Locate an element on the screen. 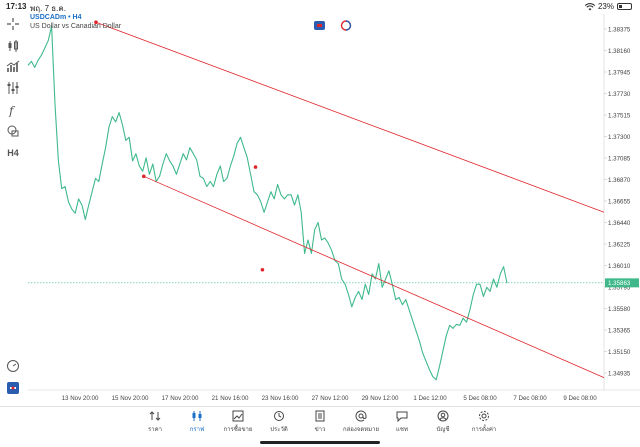 The width and height of the screenshot is (640, 447). y-tick-label: 1.36655 is located at coordinates (619, 201).